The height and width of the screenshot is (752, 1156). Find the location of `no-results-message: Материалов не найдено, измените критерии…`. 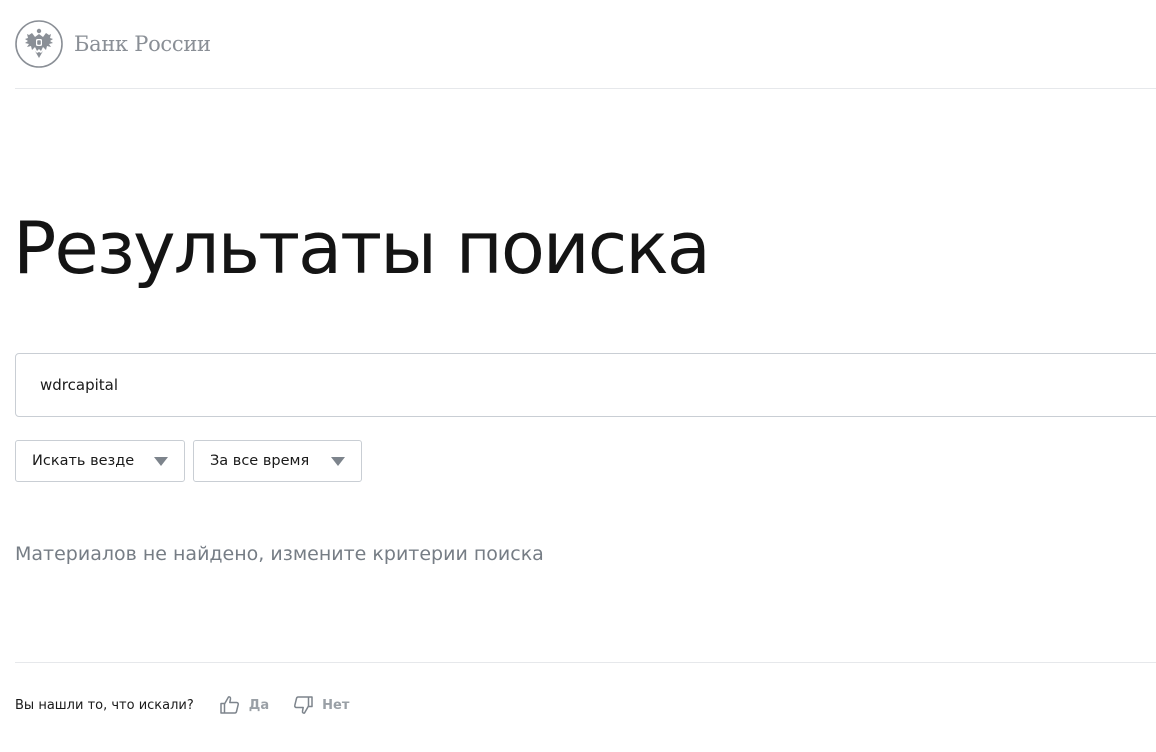

no-results-message: Материалов не найдено, измените критерии… is located at coordinates (279, 554).